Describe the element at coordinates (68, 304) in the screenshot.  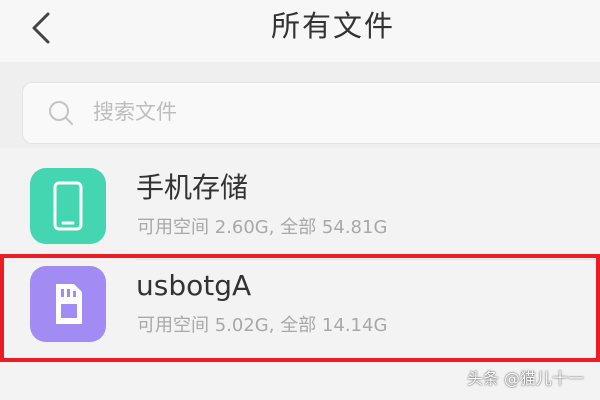
I see `sd-card-icon` at that location.